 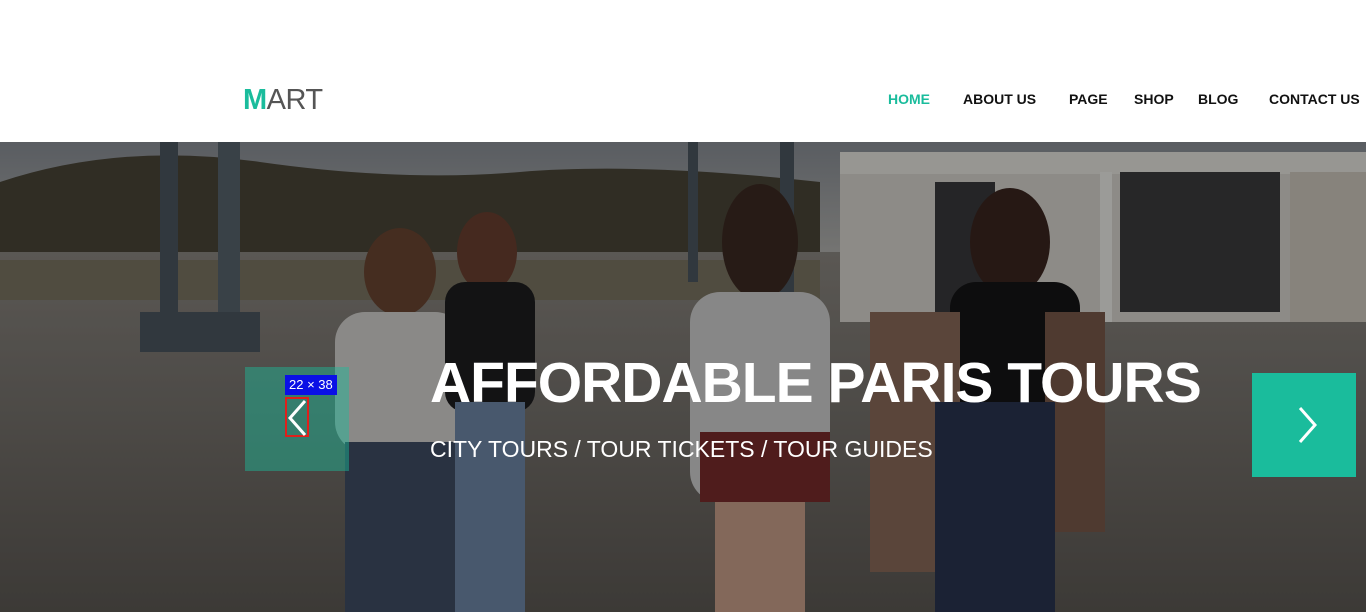 I want to click on chevron-right-icon, so click(x=1308, y=425).